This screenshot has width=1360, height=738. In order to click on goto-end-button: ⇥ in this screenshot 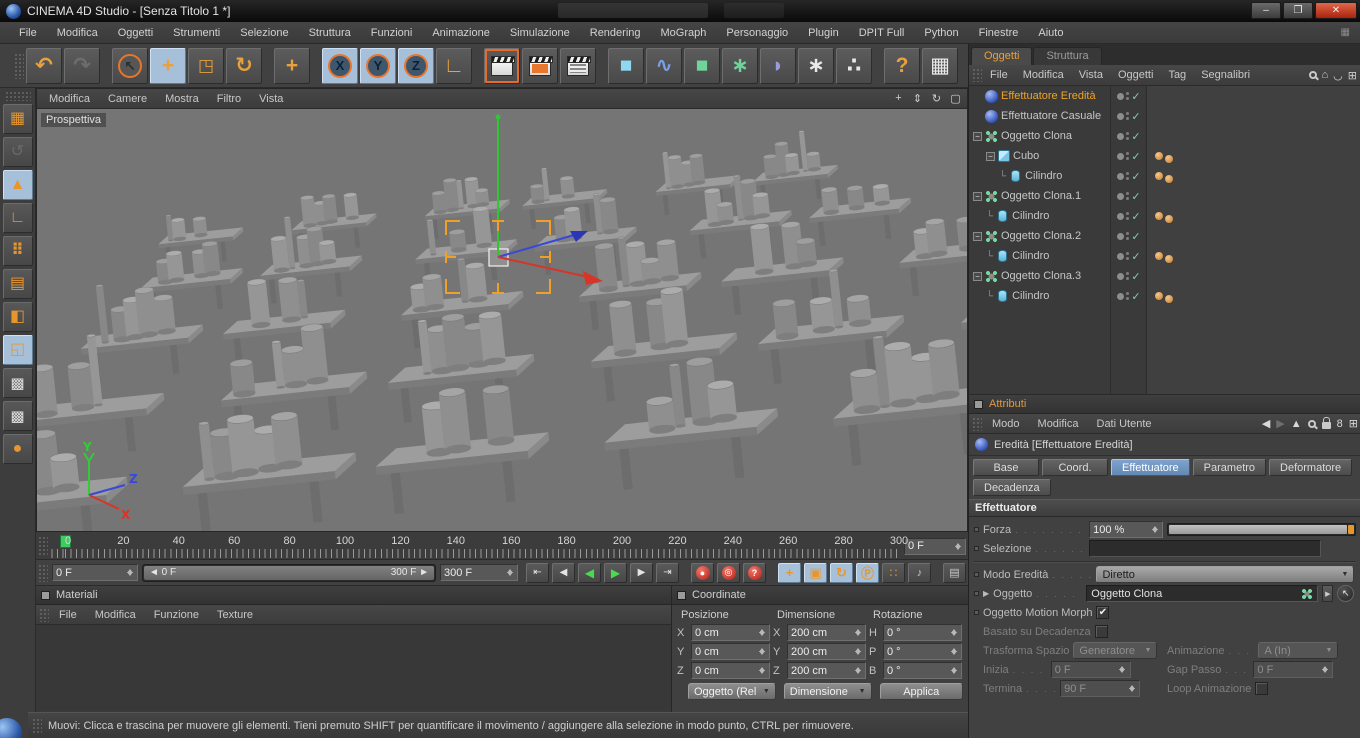, I will do `click(667, 572)`.